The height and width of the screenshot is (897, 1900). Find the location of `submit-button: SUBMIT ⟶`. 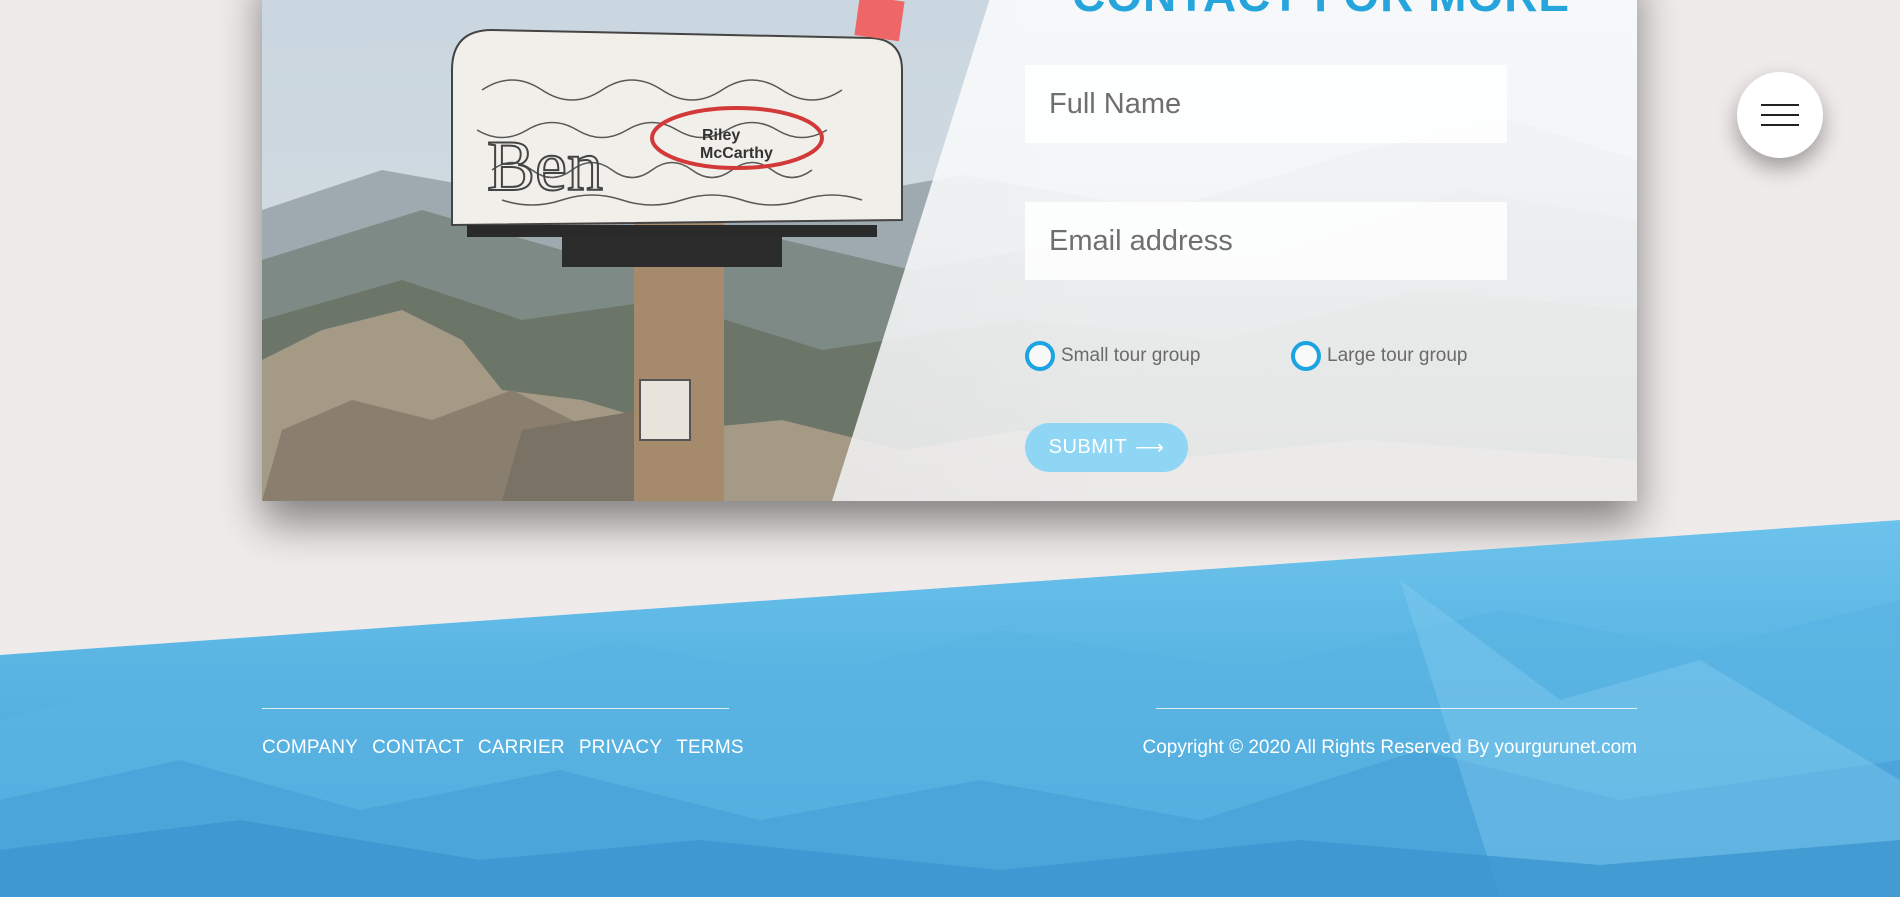

submit-button: SUBMIT ⟶ is located at coordinates (1106, 447).